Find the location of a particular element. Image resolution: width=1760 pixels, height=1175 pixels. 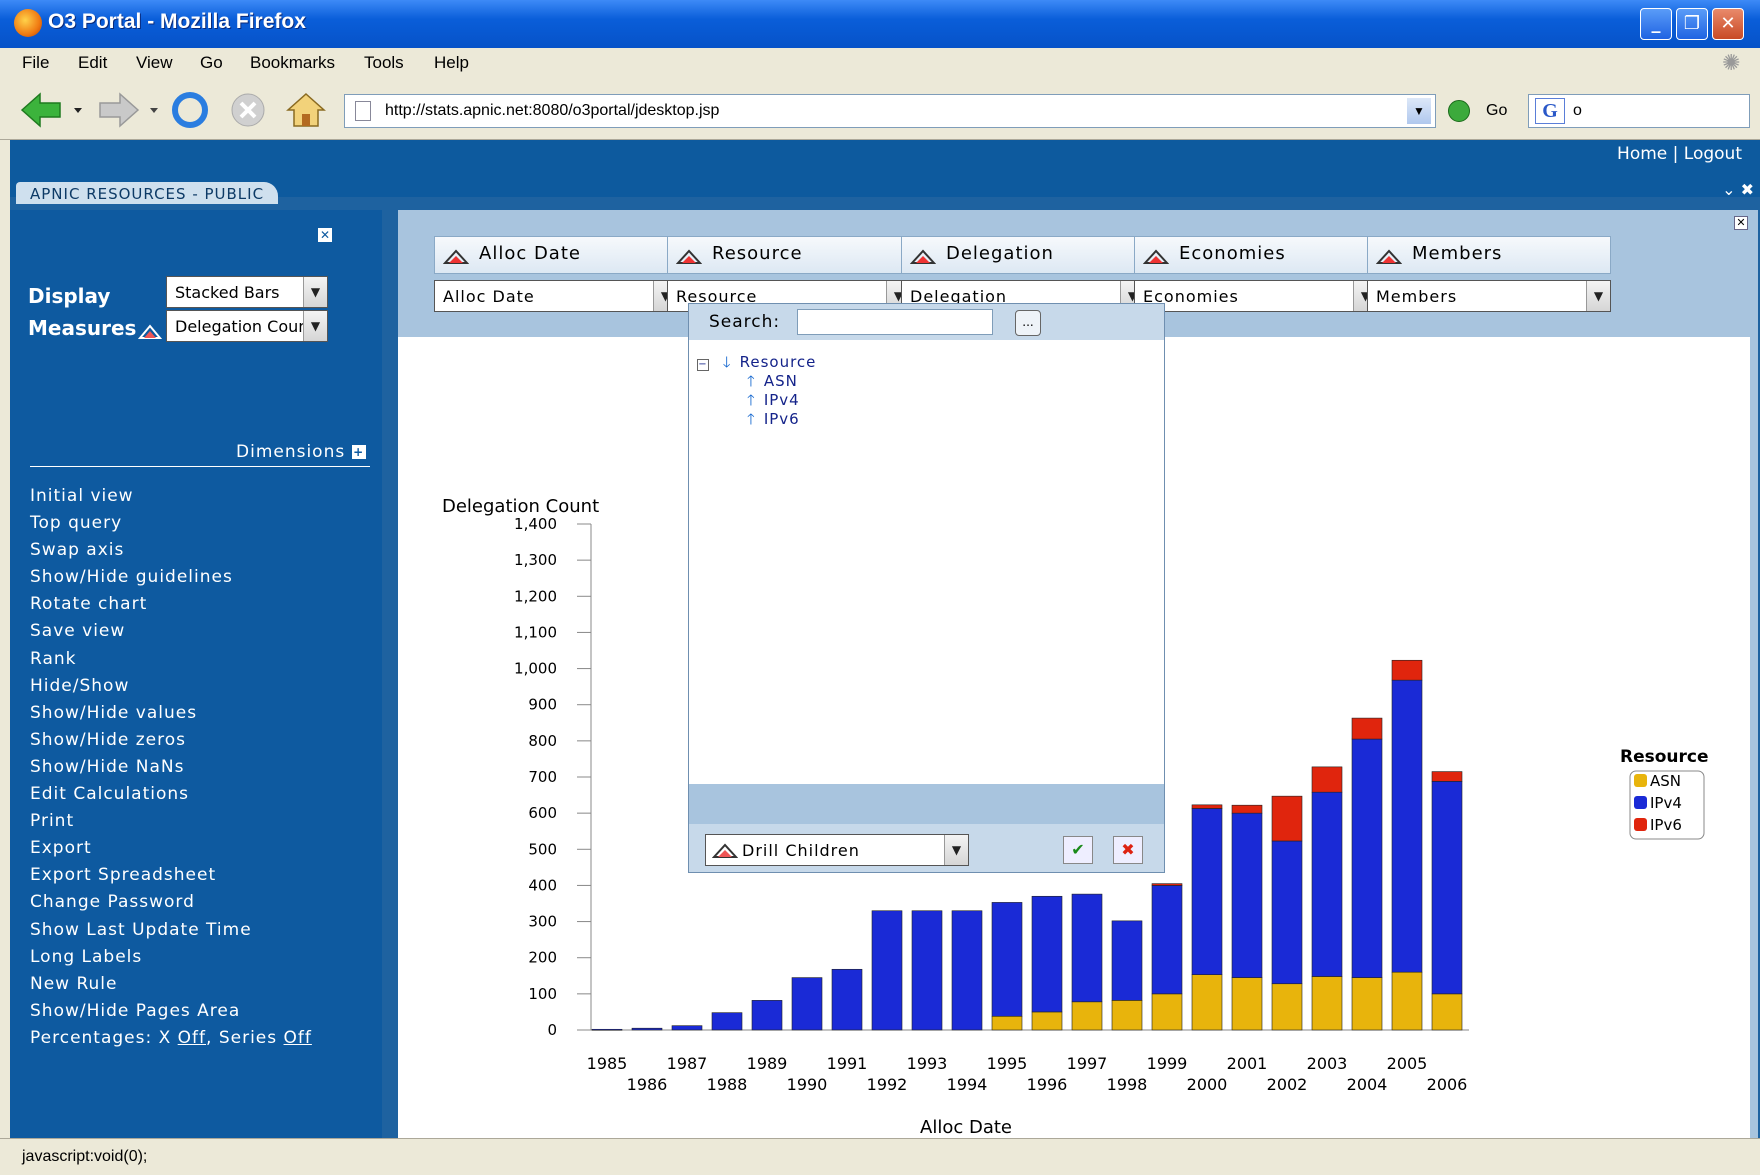

menu-help: Help is located at coordinates (451, 63).